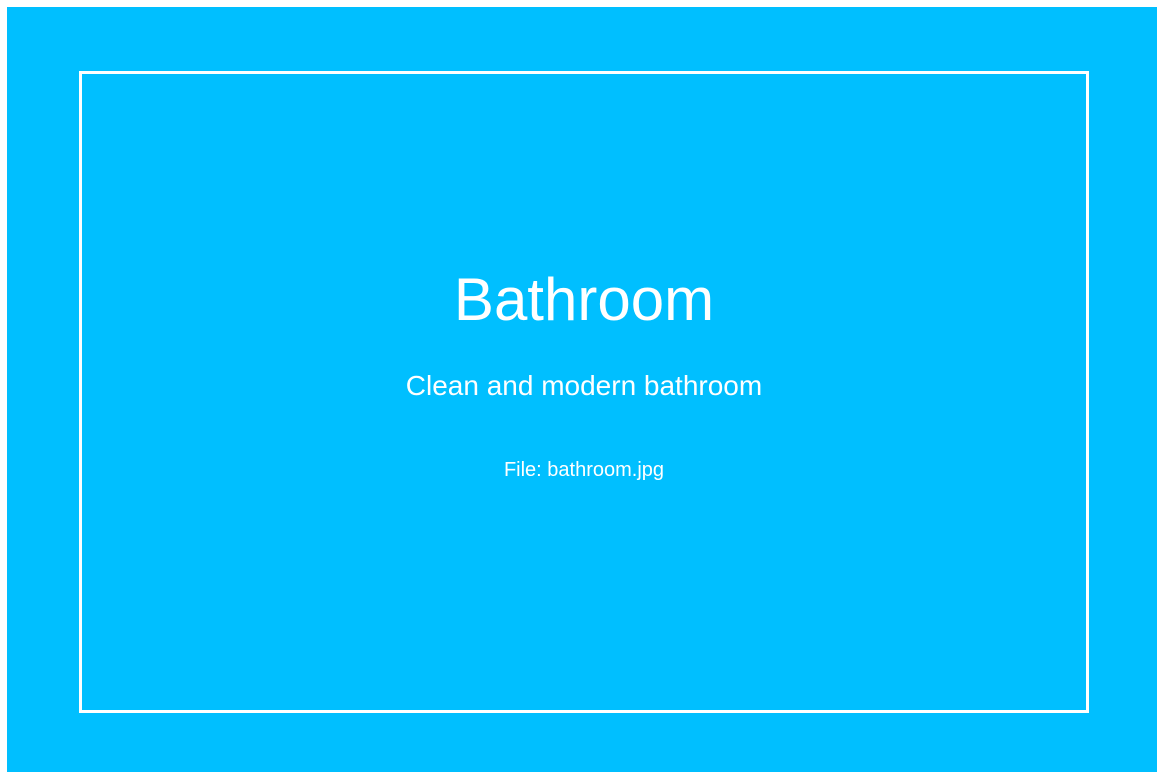 This screenshot has height=772, width=1158. I want to click on placeholder-filename: File: bathroom.jpg, so click(584, 470).